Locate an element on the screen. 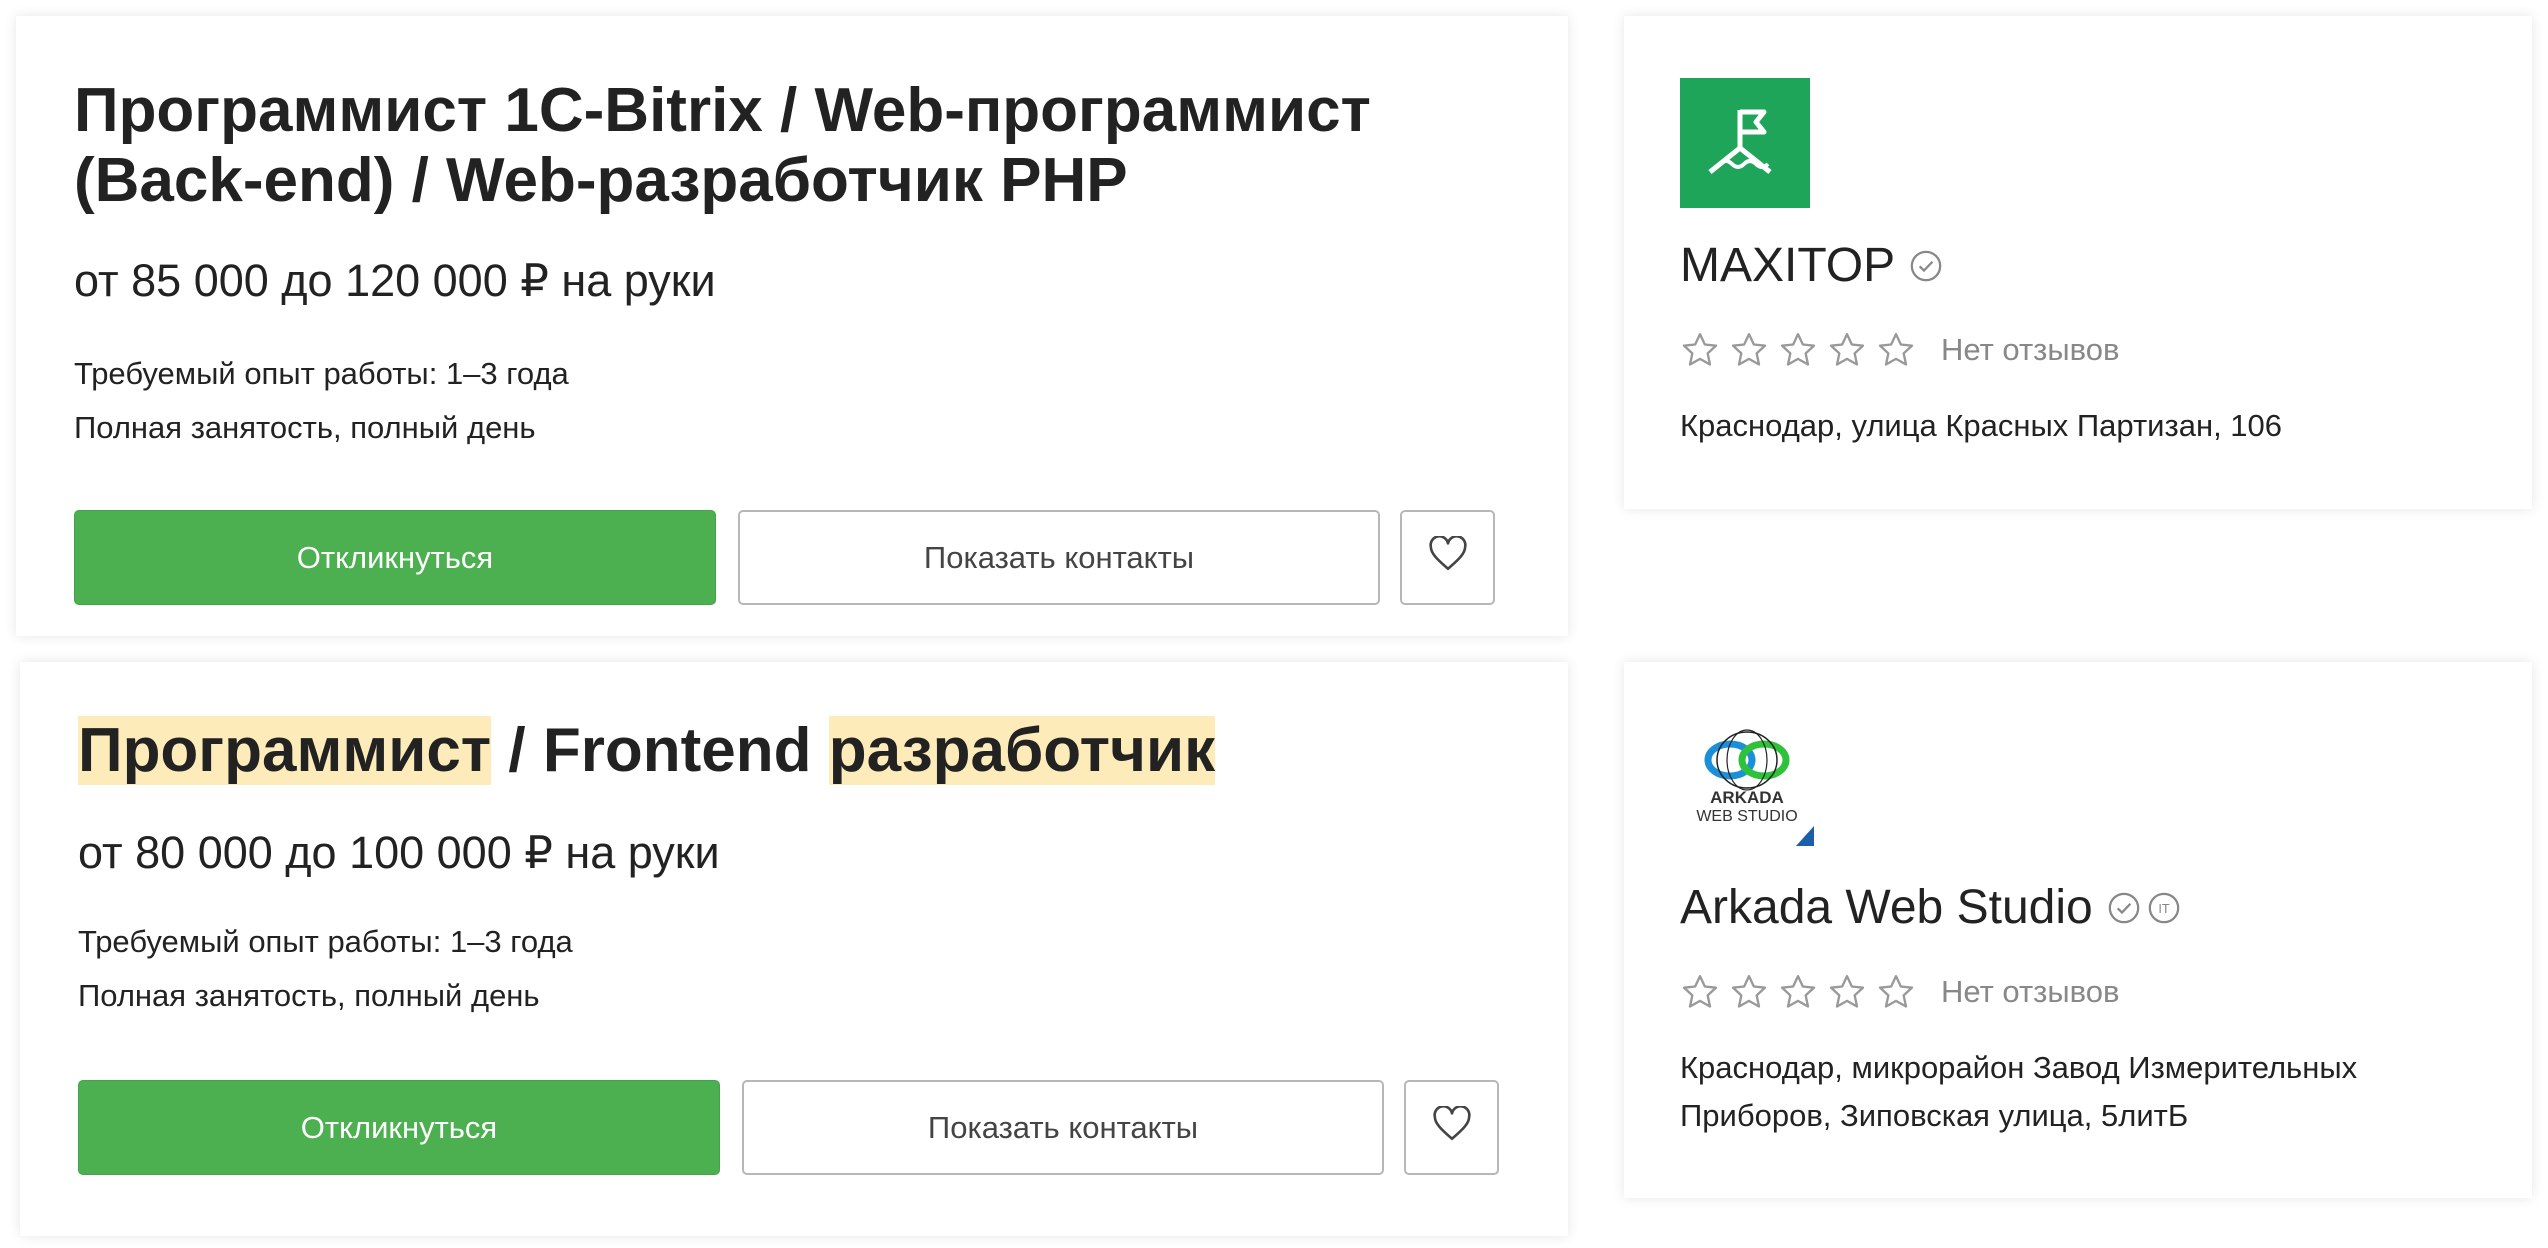 This screenshot has height=1248, width=2548. employer-name-text: Arkada Web Studio is located at coordinates (1886, 907).